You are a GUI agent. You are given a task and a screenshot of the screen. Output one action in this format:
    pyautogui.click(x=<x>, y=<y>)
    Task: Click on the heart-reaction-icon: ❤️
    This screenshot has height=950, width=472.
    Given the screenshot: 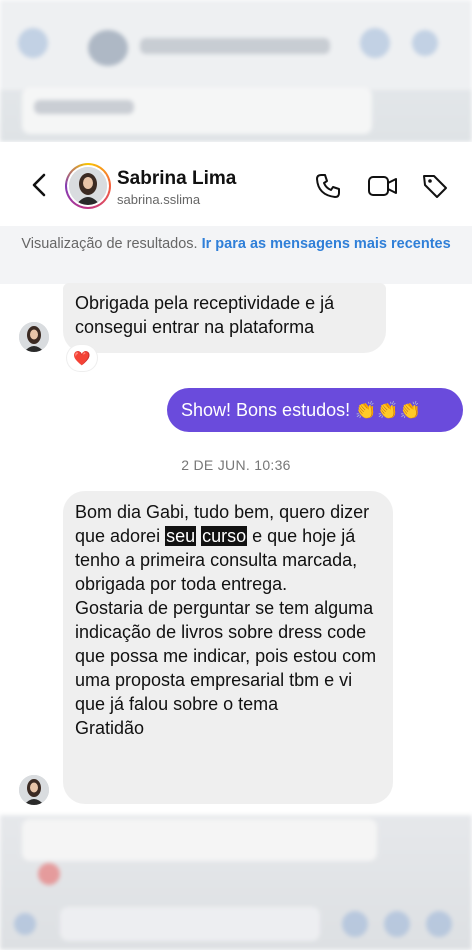 What is the action you would take?
    pyautogui.click(x=82, y=358)
    